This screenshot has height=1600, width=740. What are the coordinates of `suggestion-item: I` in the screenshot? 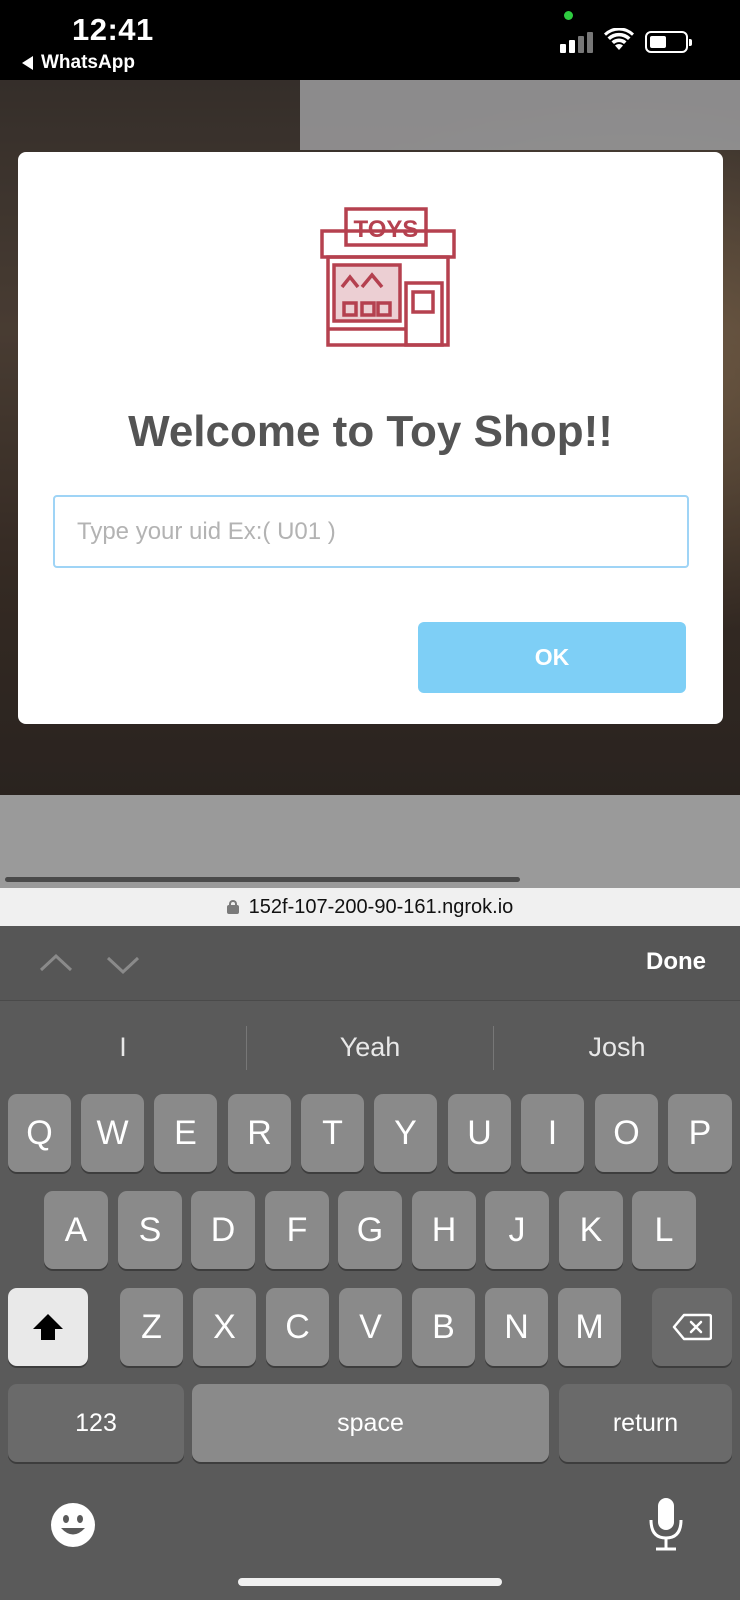 It's located at (123, 1047).